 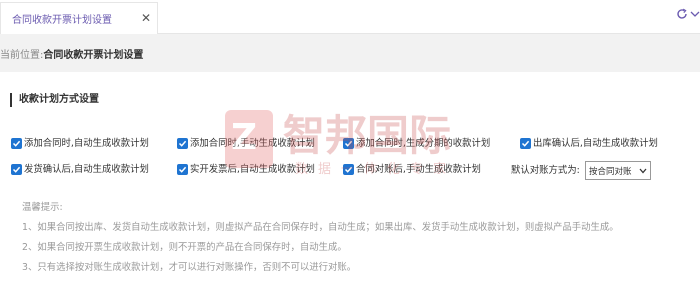 What do you see at coordinates (545, 170) in the screenshot?
I see `reconcile-method-label: 默认对账方式为:` at bounding box center [545, 170].